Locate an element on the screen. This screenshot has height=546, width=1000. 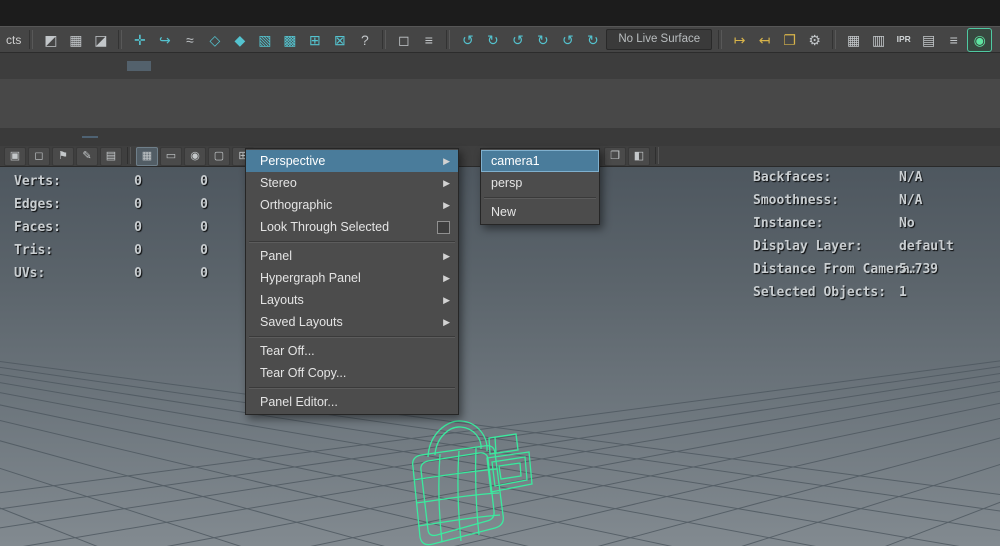
shelf-tab-fx-caching is located at coordinates (114, 66).